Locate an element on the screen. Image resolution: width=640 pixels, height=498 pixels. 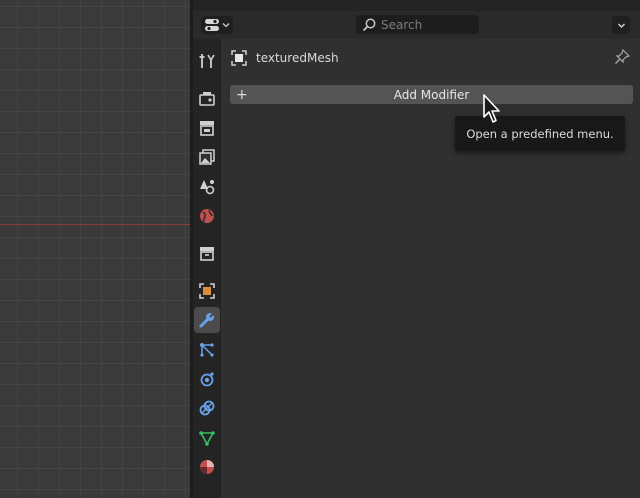
tab-object is located at coordinates (207, 291).